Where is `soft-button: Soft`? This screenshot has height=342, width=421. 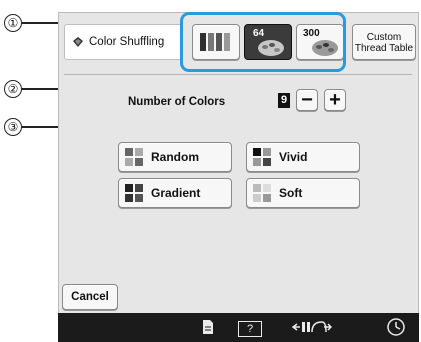 soft-button: Soft is located at coordinates (303, 193).